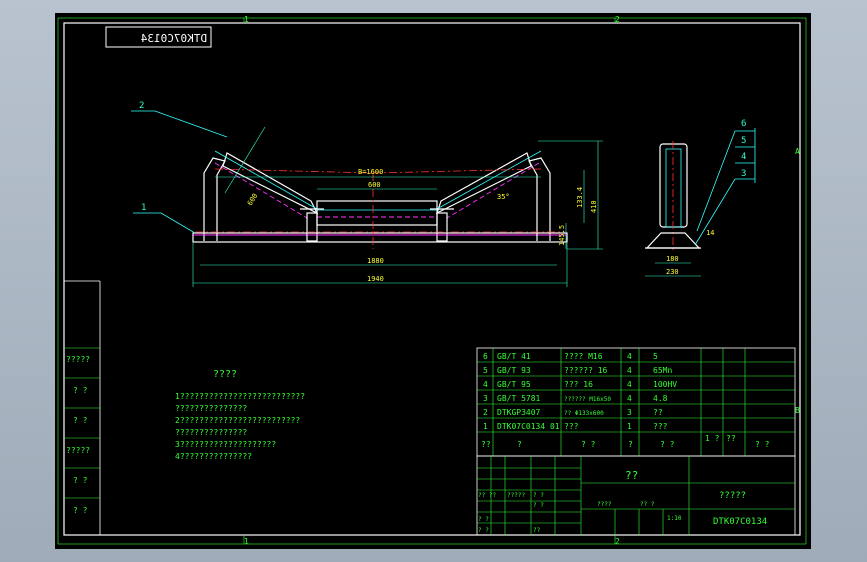 This screenshot has height=562, width=867. What do you see at coordinates (584, 413) in the screenshot?
I see `bom-cell-name: ?? Φ133x600` at bounding box center [584, 413].